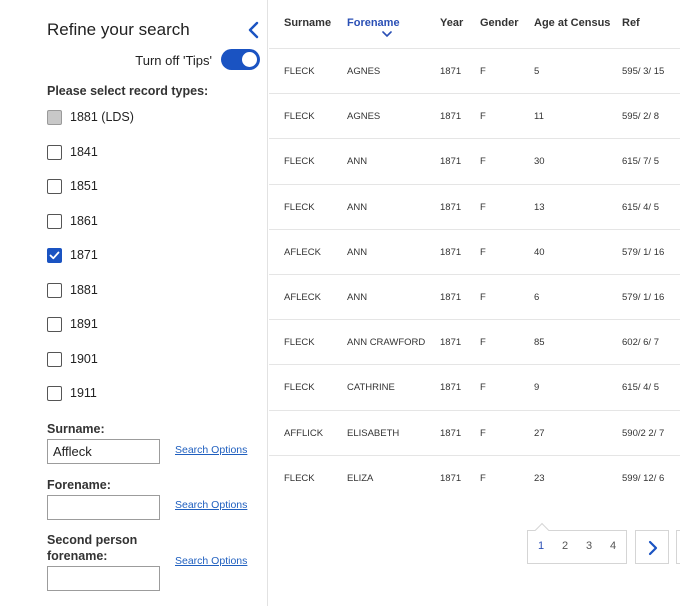 The height and width of the screenshot is (606, 680). What do you see at coordinates (537, 388) in the screenshot?
I see `cell-age: 9` at bounding box center [537, 388].